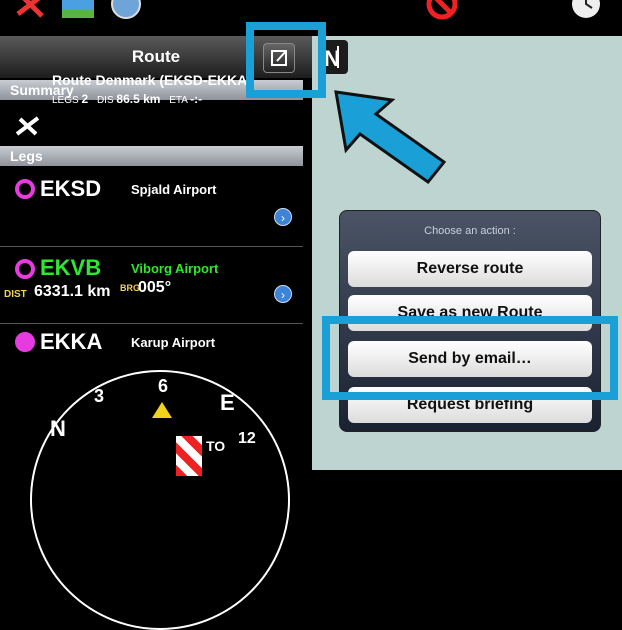 Image resolution: width=622 pixels, height=630 pixels. Describe the element at coordinates (126, 11) in the screenshot. I see `weather-icon` at that location.